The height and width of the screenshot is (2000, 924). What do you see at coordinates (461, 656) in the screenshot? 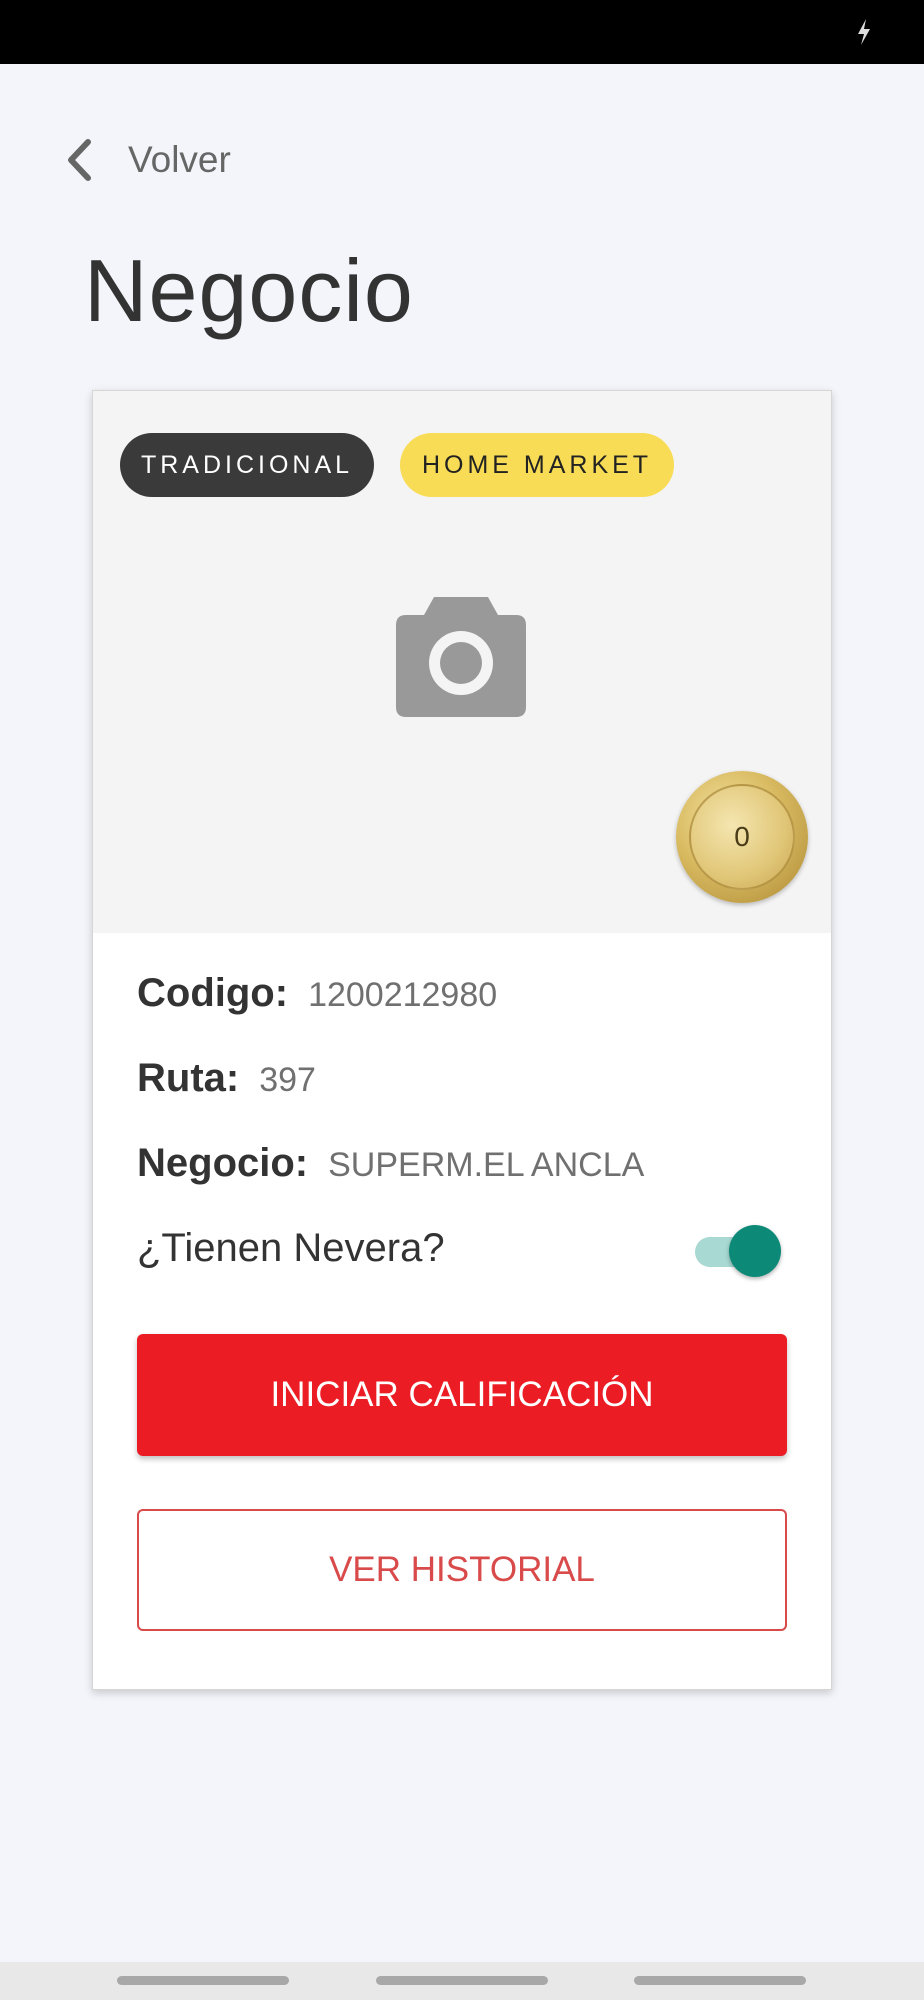
I see `camera-icon` at bounding box center [461, 656].